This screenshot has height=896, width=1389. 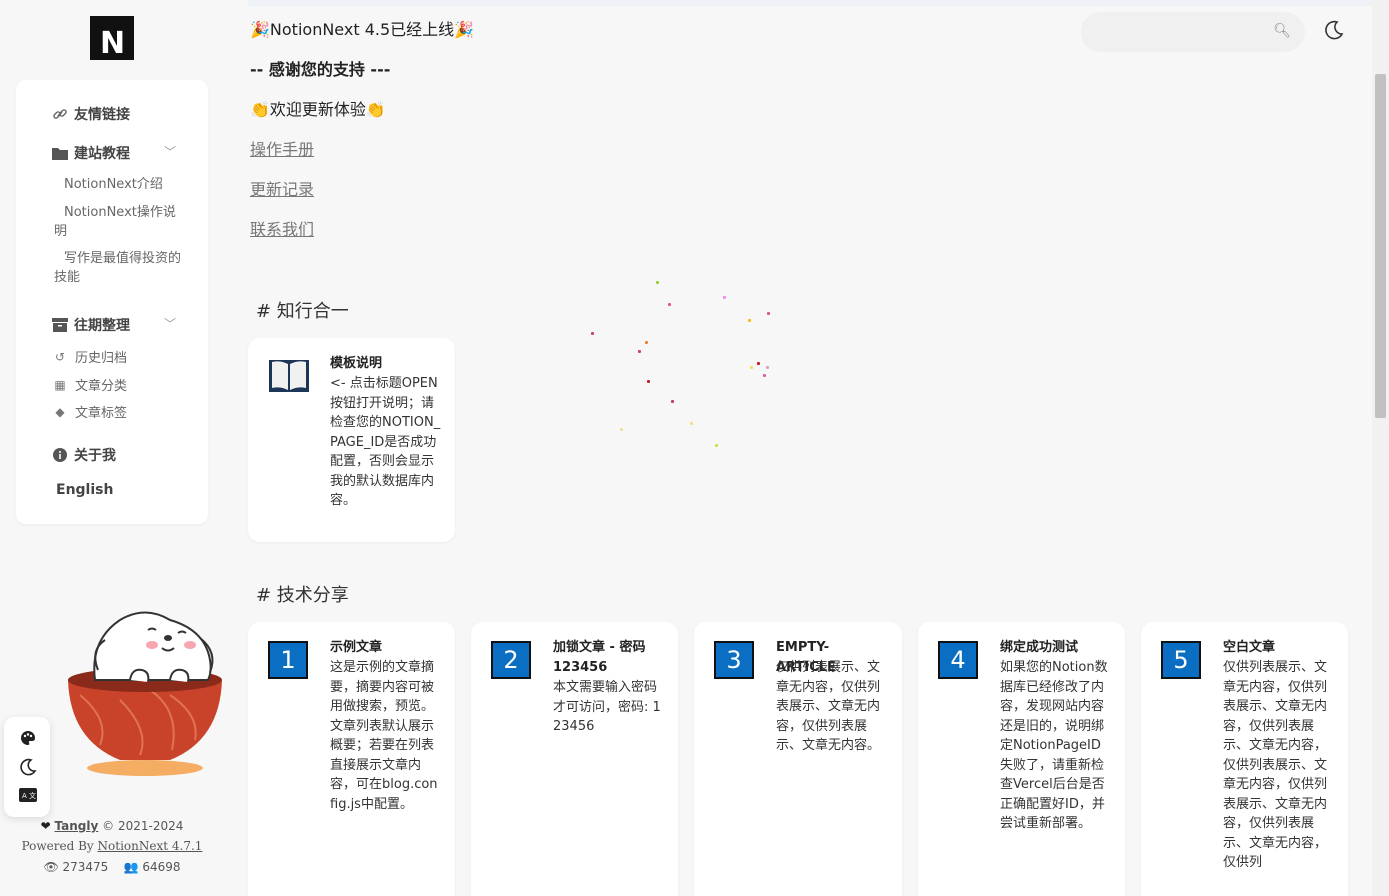 What do you see at coordinates (28, 795) in the screenshot?
I see `translate-icon: A文` at bounding box center [28, 795].